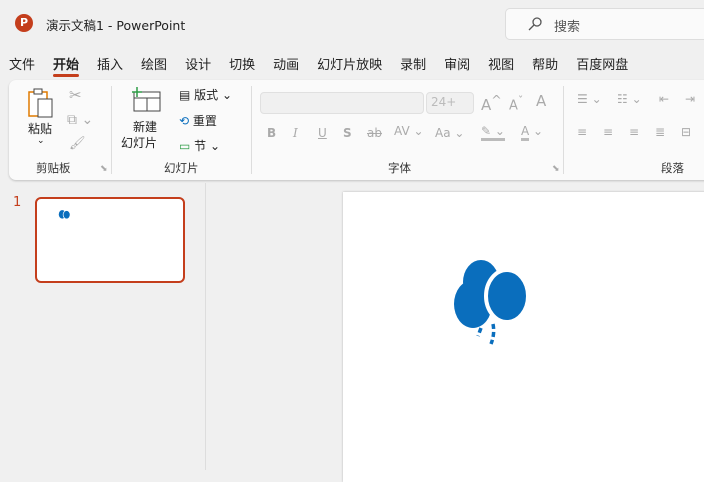 The image size is (704, 482). What do you see at coordinates (110, 66) in the screenshot?
I see `tab-insert: 插入` at bounding box center [110, 66].